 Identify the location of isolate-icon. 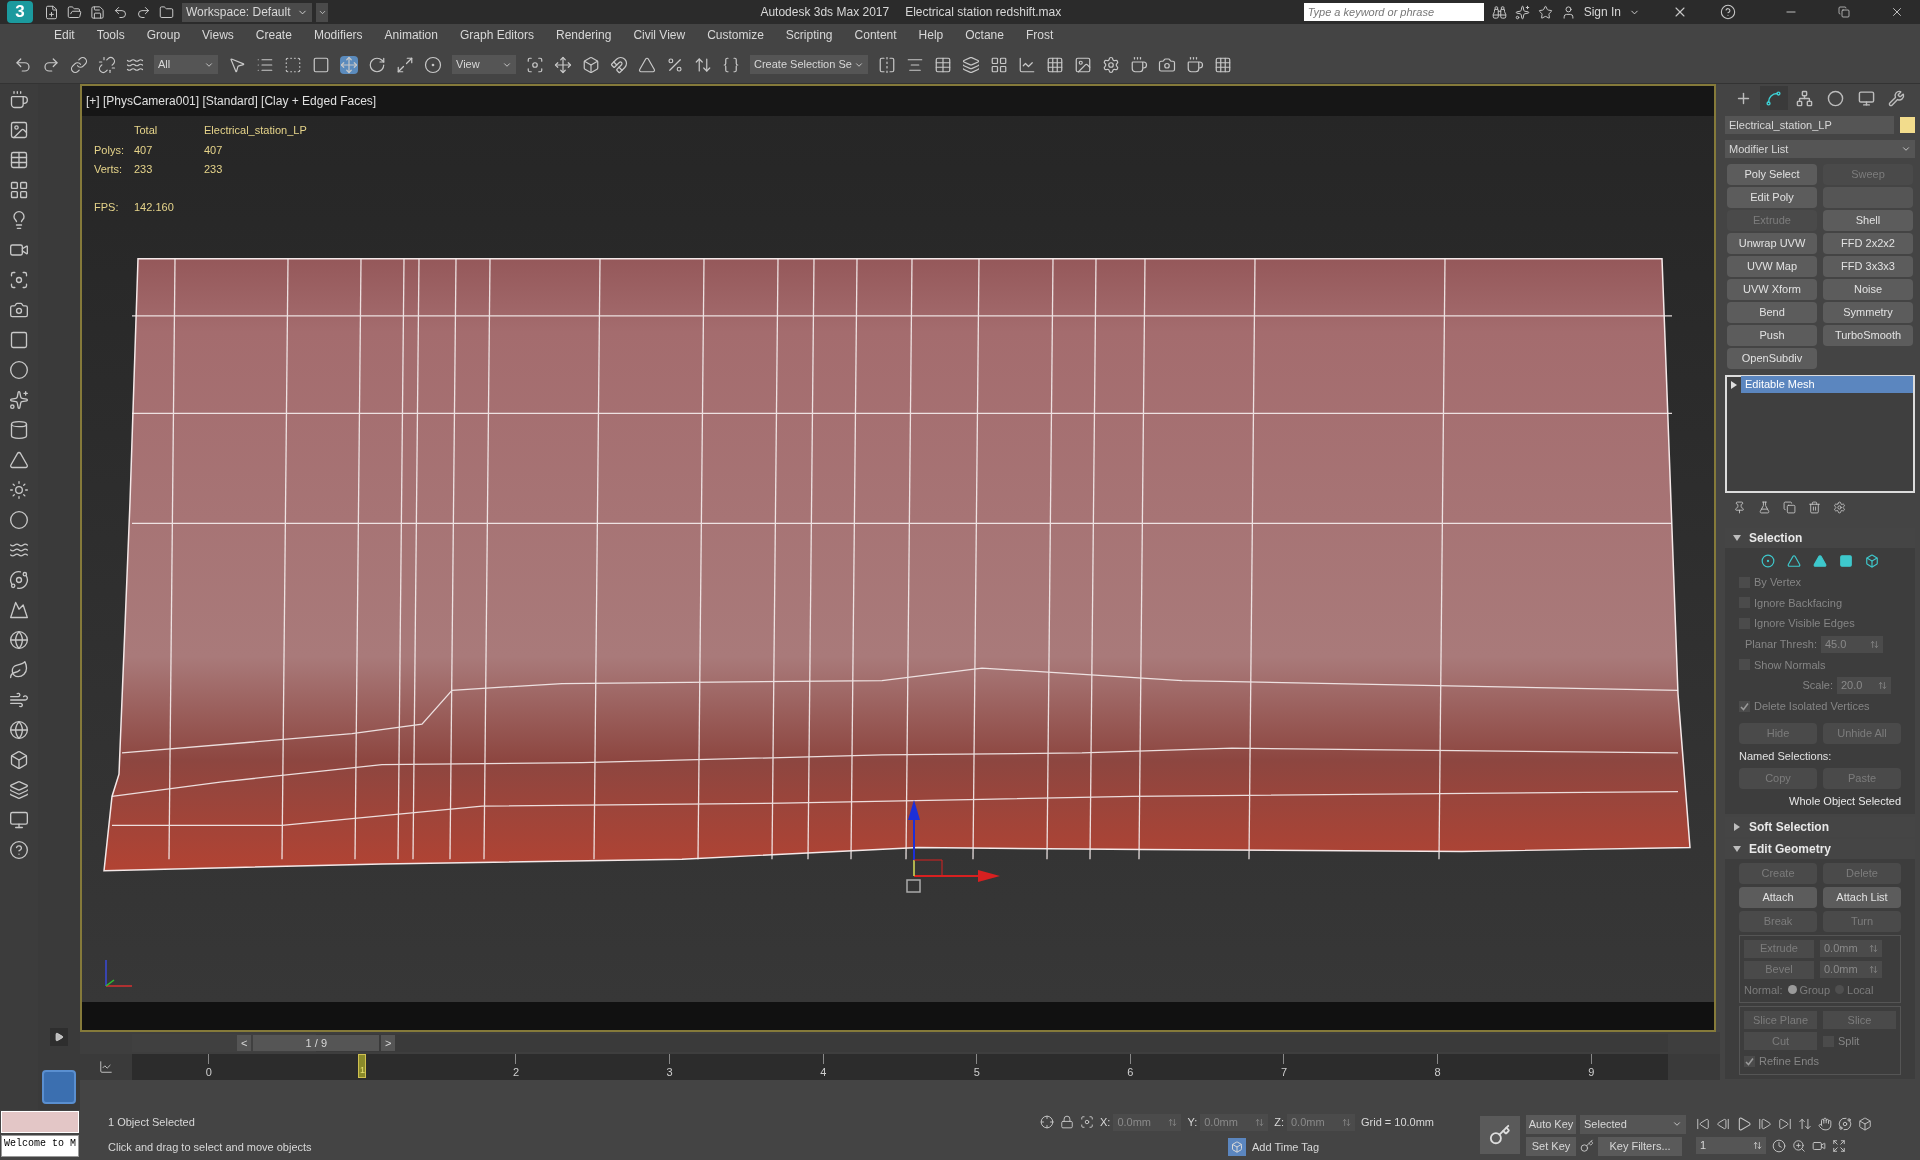
(1047, 1122).